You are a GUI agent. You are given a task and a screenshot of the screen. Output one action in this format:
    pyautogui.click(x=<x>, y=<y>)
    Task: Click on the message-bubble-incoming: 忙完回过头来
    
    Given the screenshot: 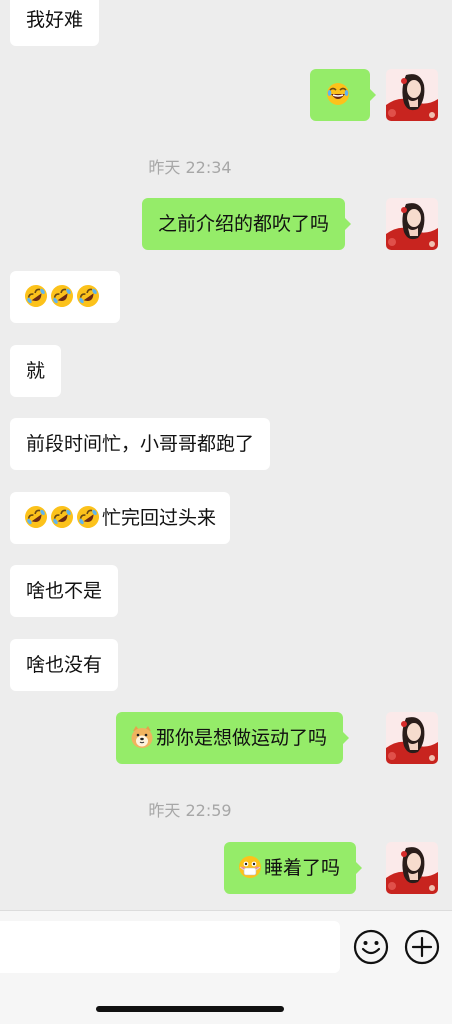 What is the action you would take?
    pyautogui.click(x=120, y=518)
    